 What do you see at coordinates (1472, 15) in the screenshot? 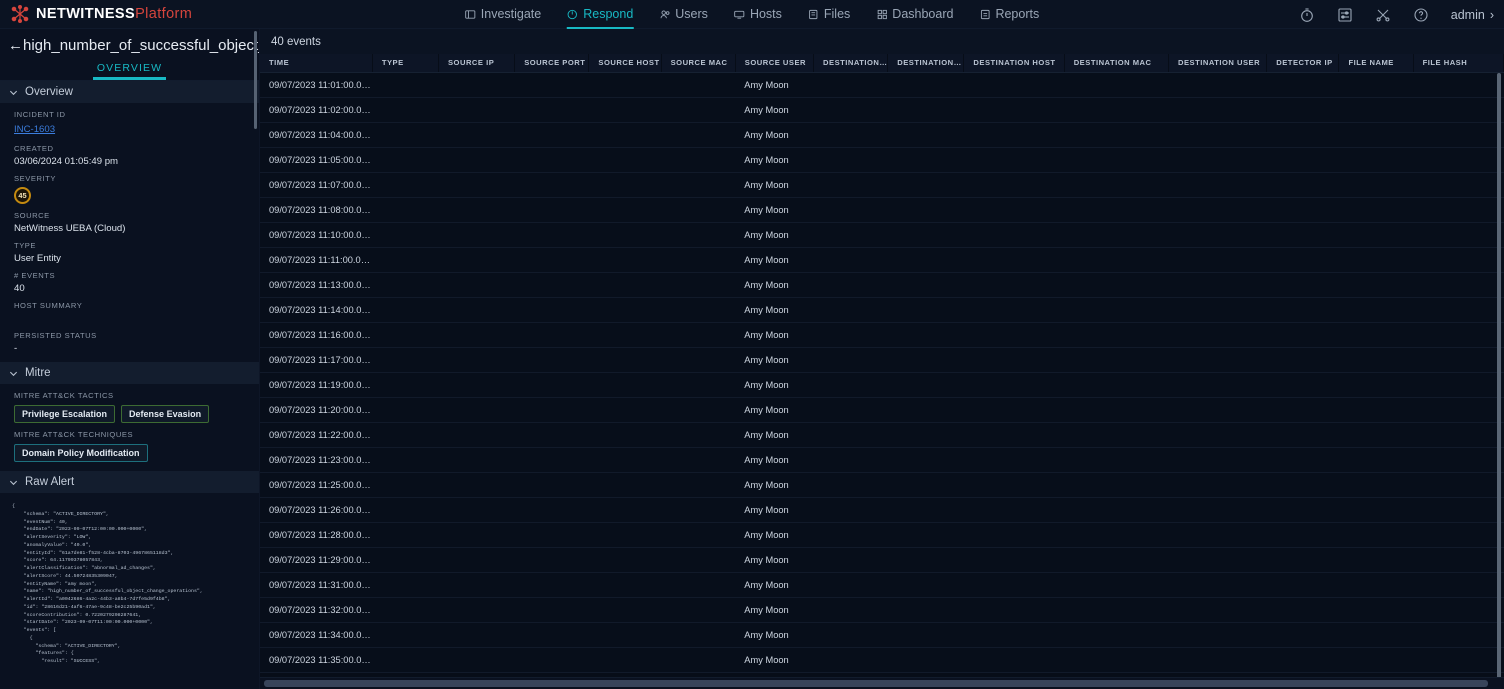
I see `user-menu: admin ›` at bounding box center [1472, 15].